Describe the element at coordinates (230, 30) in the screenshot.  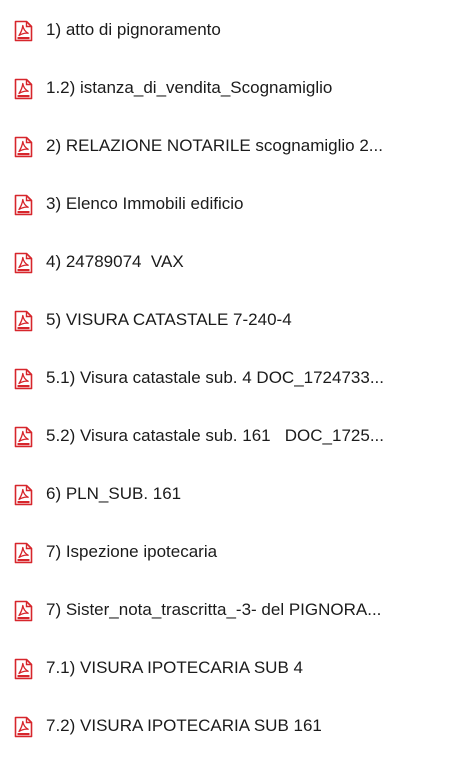
I see `file-item: 1) atto di pignoramento` at that location.